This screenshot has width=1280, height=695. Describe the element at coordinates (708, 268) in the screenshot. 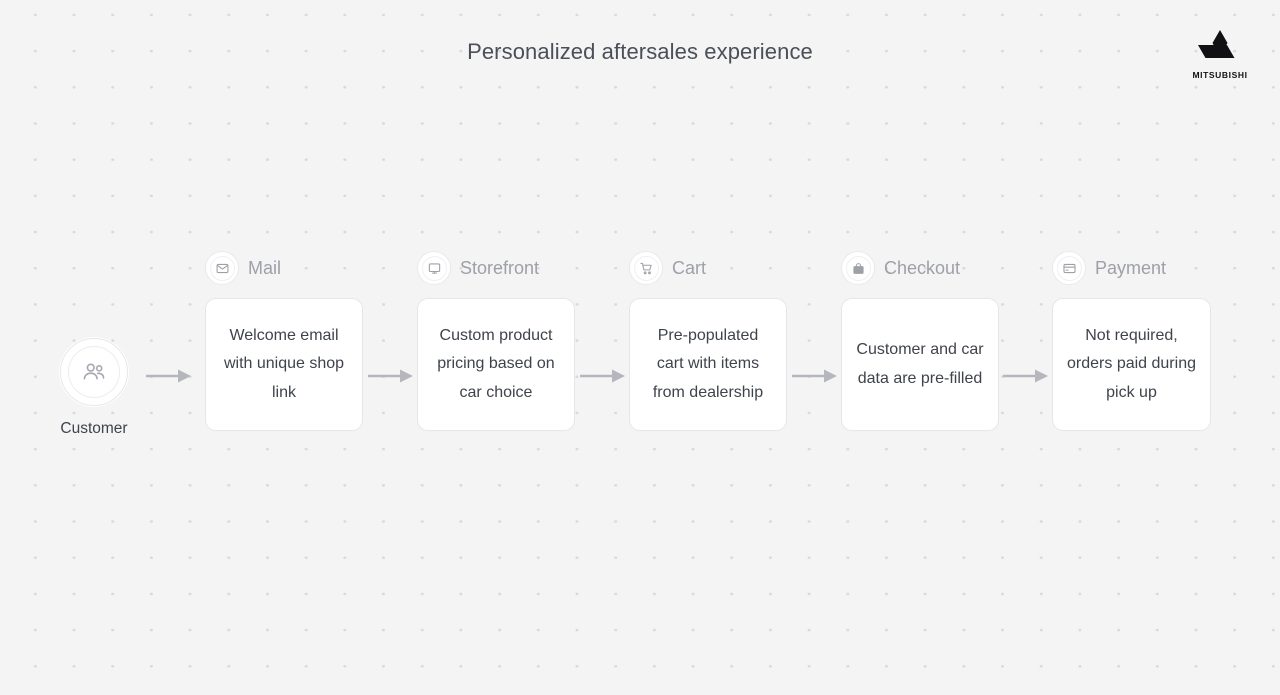

I see `step-header-cart: Cart` at that location.